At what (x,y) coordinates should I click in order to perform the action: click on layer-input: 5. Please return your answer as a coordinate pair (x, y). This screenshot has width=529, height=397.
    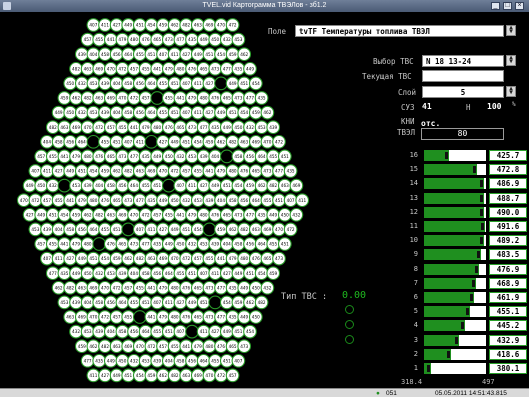
    Looking at the image, I should click on (463, 92).